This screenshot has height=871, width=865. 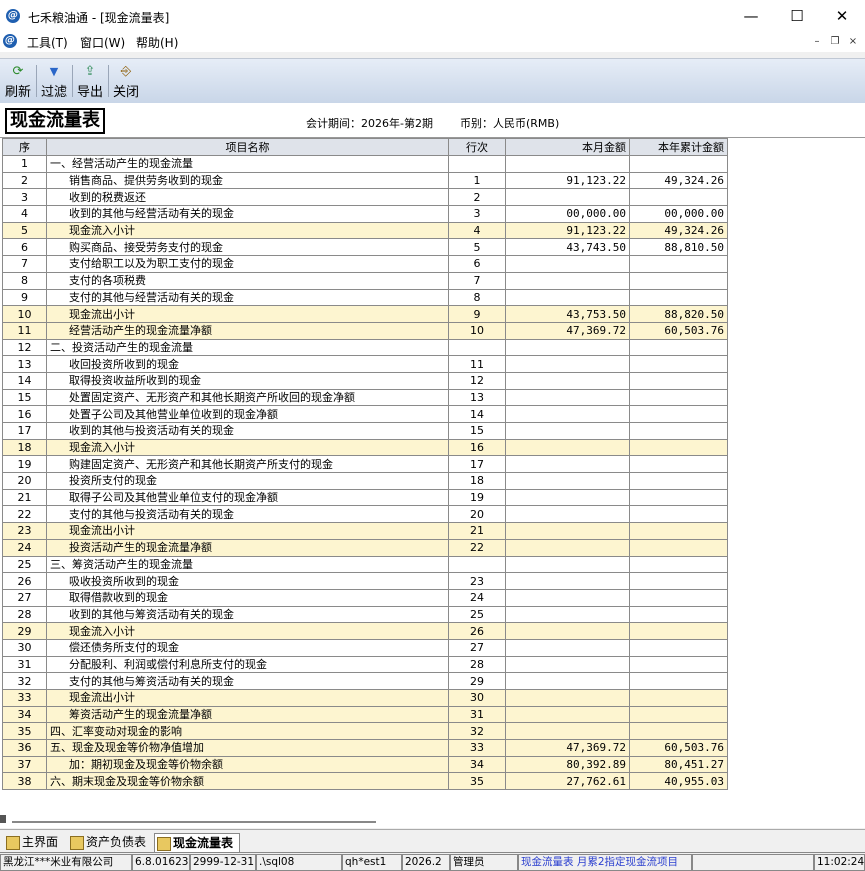 I want to click on cell-seq: 6, so click(x=24, y=247).